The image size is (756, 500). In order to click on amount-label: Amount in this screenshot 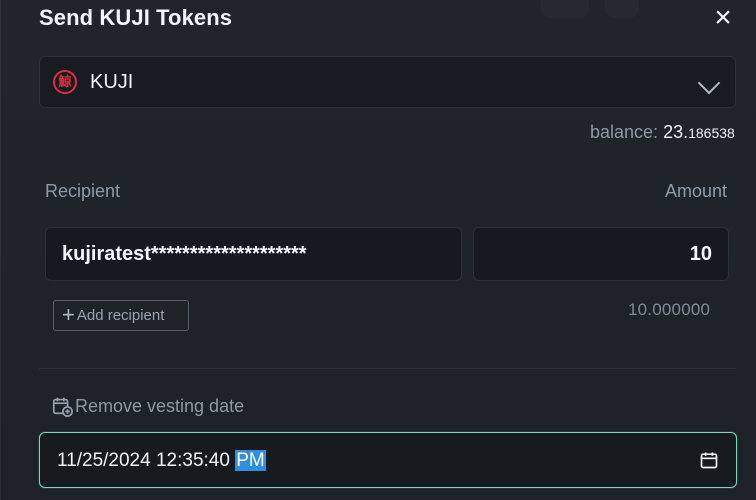, I will do `click(696, 191)`.